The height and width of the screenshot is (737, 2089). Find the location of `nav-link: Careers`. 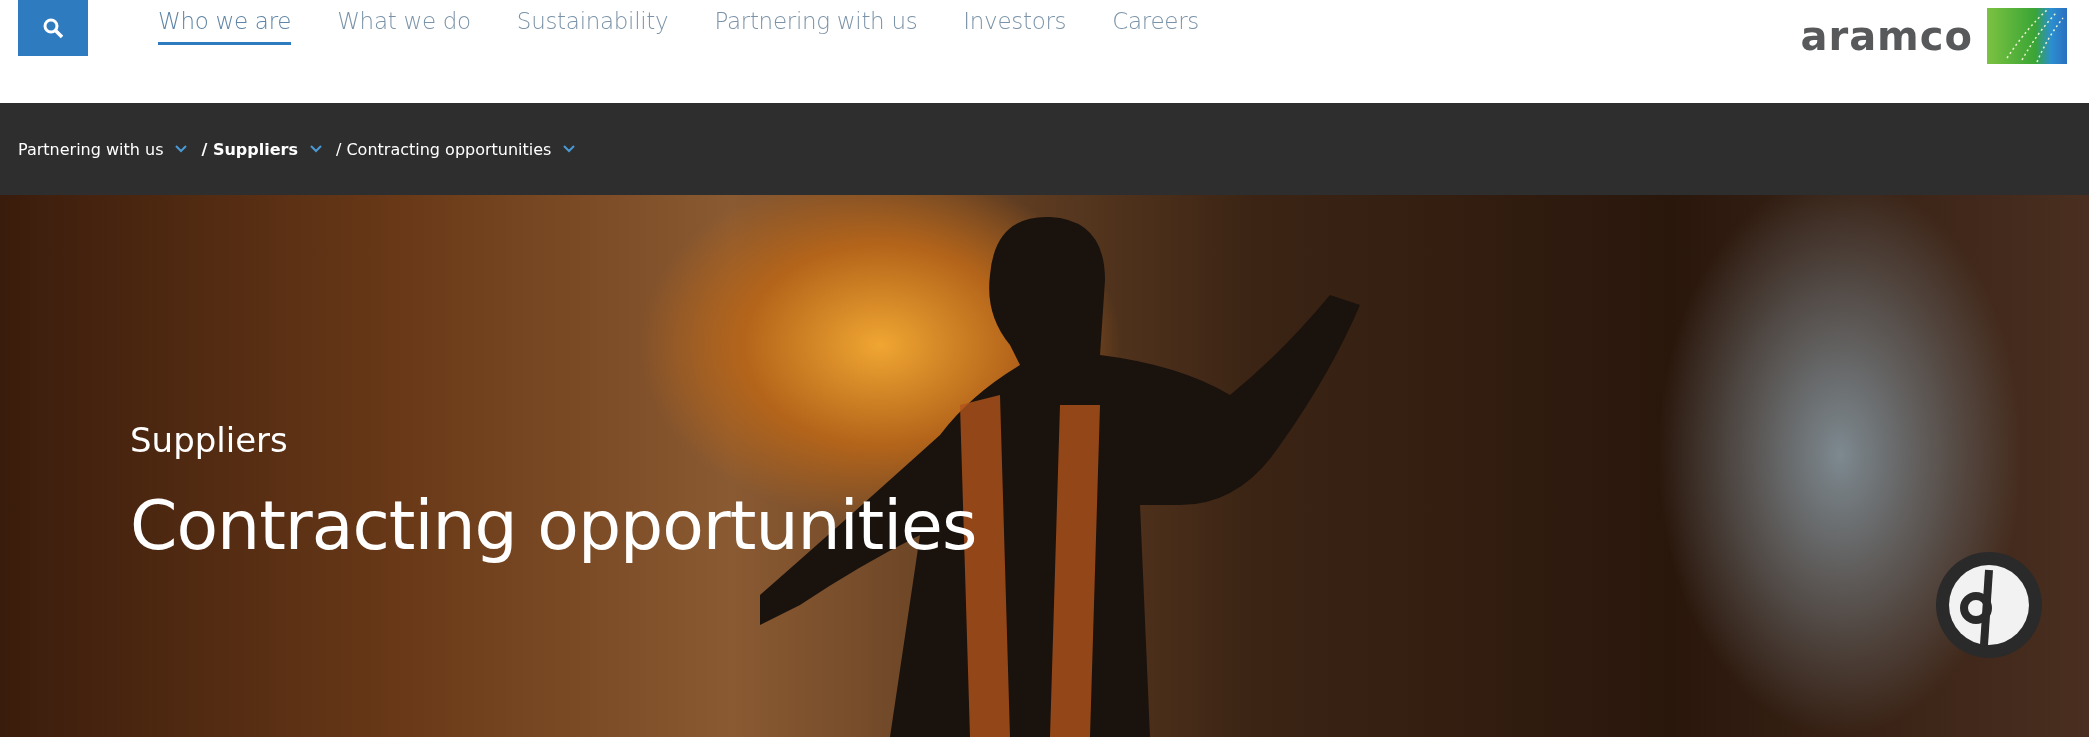

nav-link: Careers is located at coordinates (1156, 26).